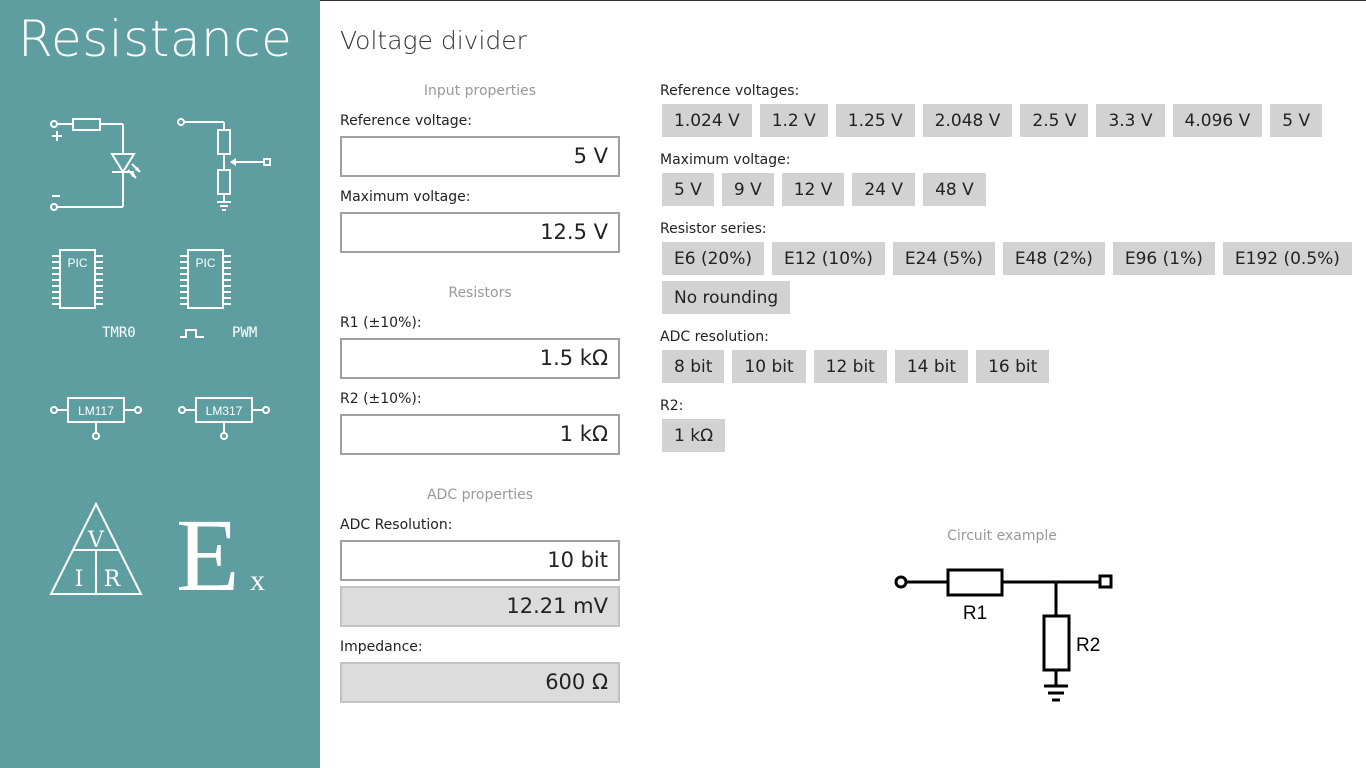  What do you see at coordinates (693, 366) in the screenshot?
I see `preset-adc-8: 8 bit` at bounding box center [693, 366].